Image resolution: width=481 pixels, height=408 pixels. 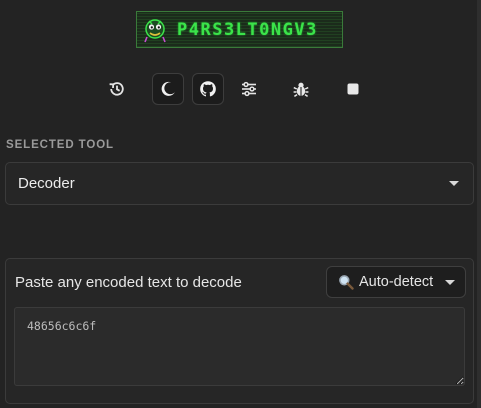 I want to click on decoder-label: Paste any encoded text to decode, so click(x=128, y=282).